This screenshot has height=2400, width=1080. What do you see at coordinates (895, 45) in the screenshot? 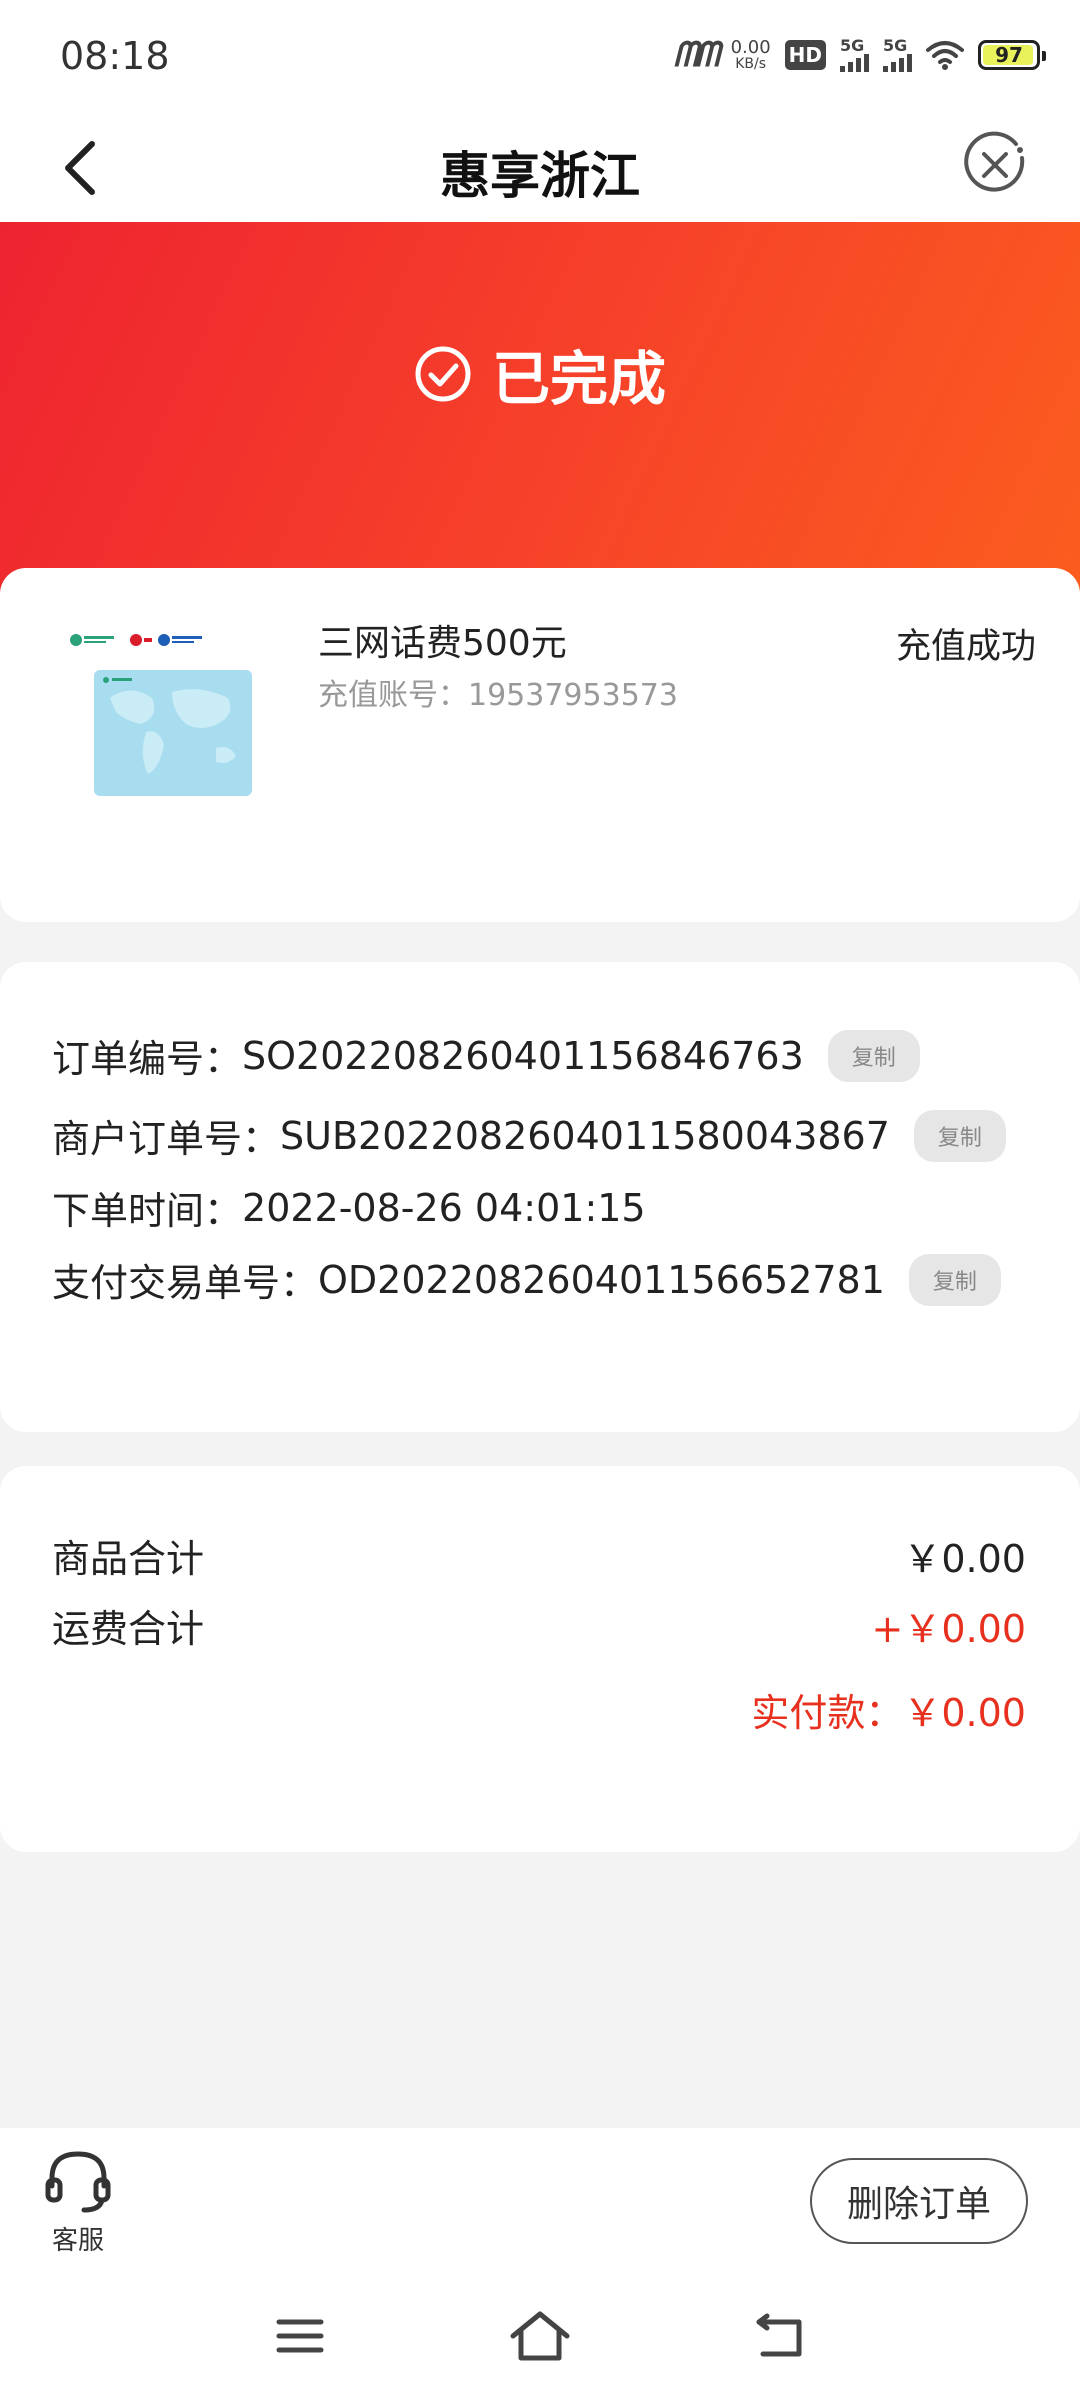
I see `signal-5g-2-label: 5G` at bounding box center [895, 45].